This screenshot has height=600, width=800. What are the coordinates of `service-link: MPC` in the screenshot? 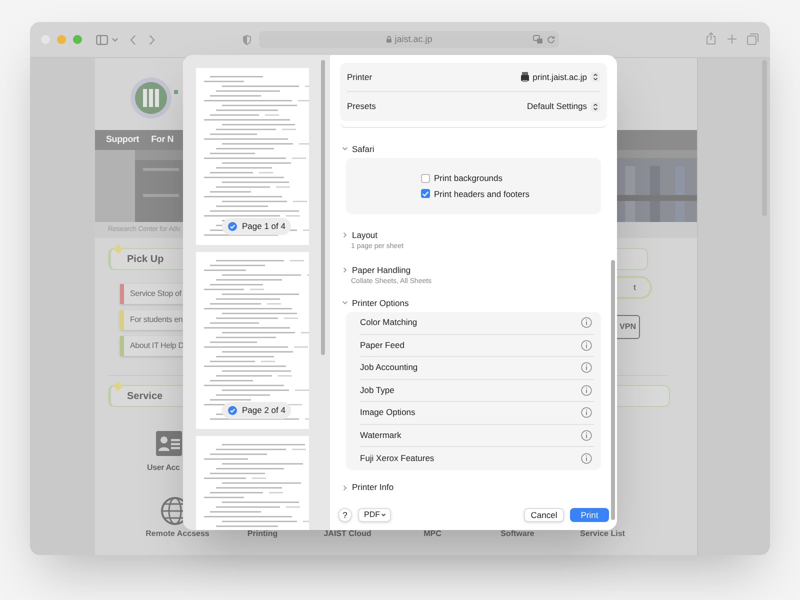 It's located at (433, 534).